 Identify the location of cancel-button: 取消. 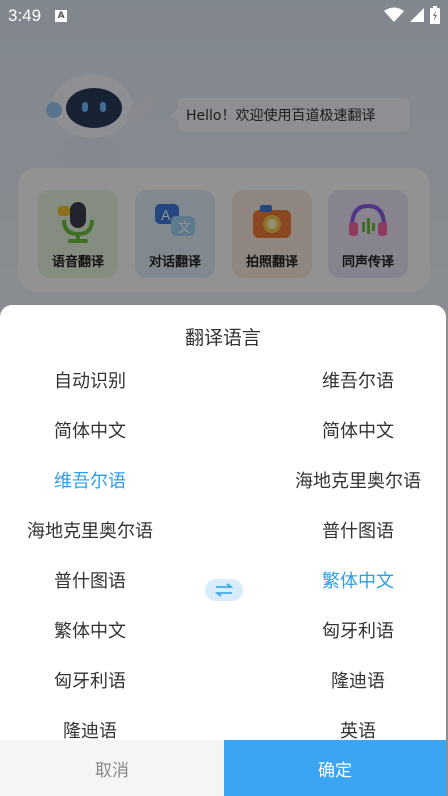
(112, 768).